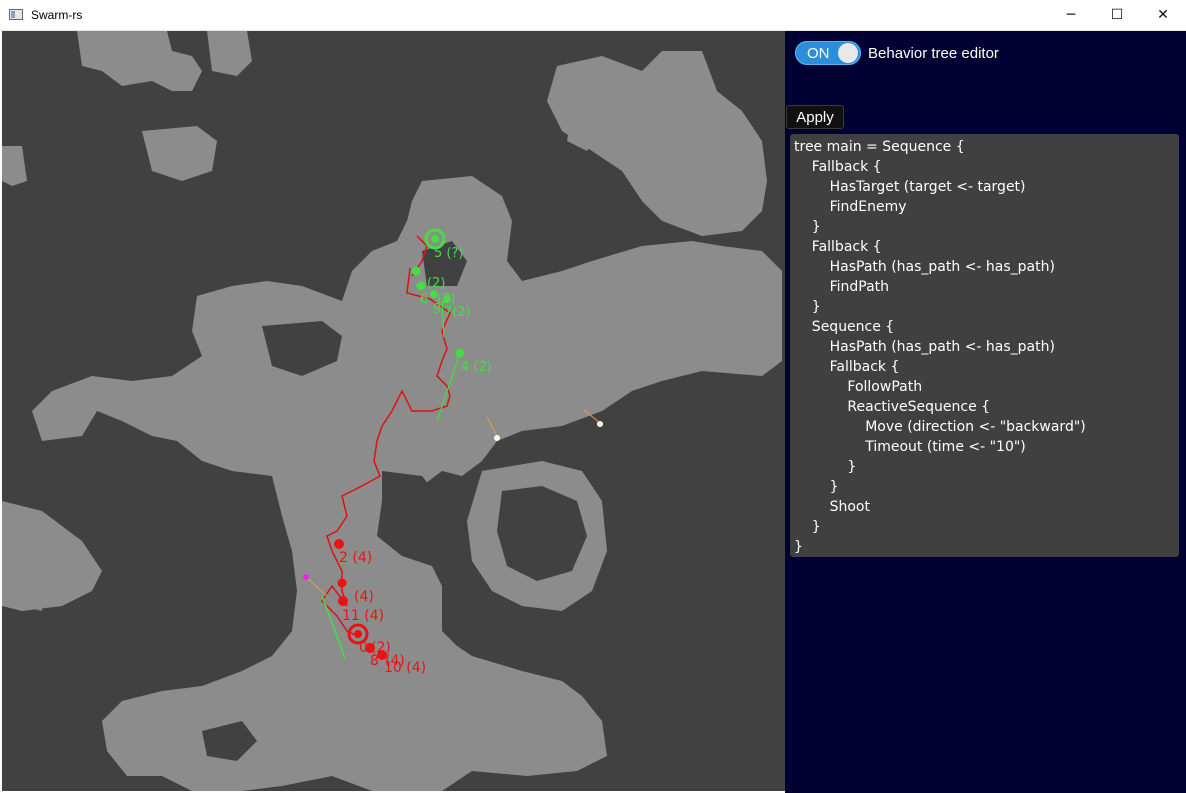 The height and width of the screenshot is (793, 1186). I want to click on maximize-button: ☐, so click(1117, 15).